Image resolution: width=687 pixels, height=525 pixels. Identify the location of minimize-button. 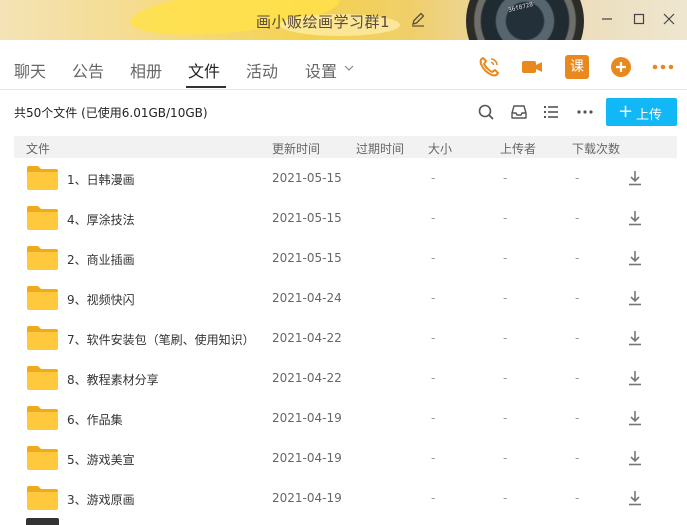
(607, 19).